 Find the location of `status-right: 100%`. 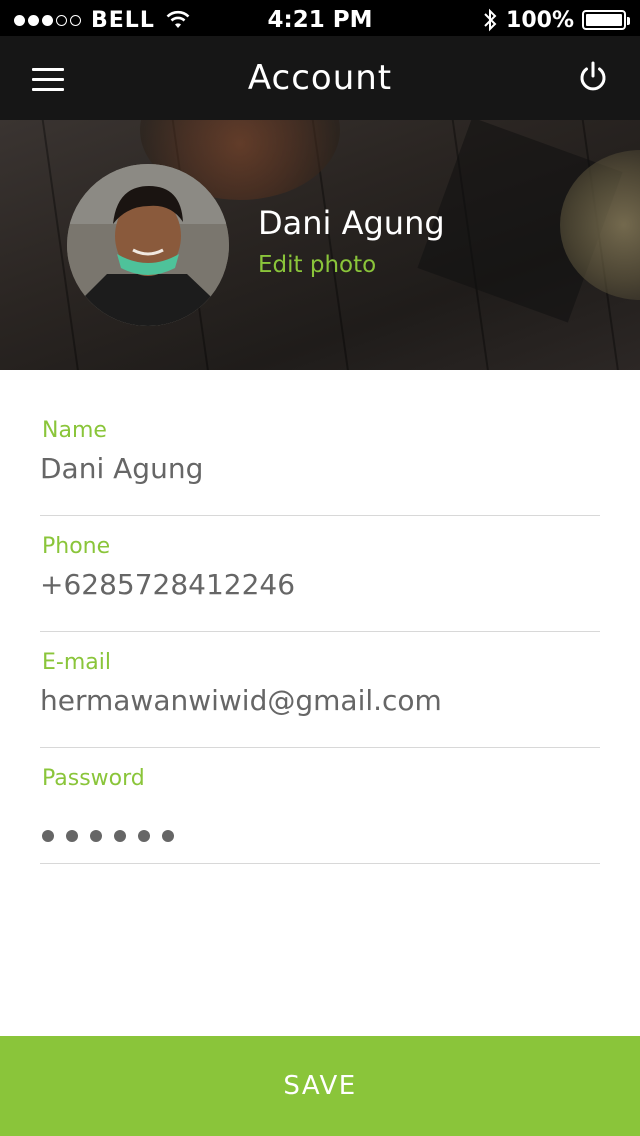

status-right: 100% is located at coordinates (556, 20).